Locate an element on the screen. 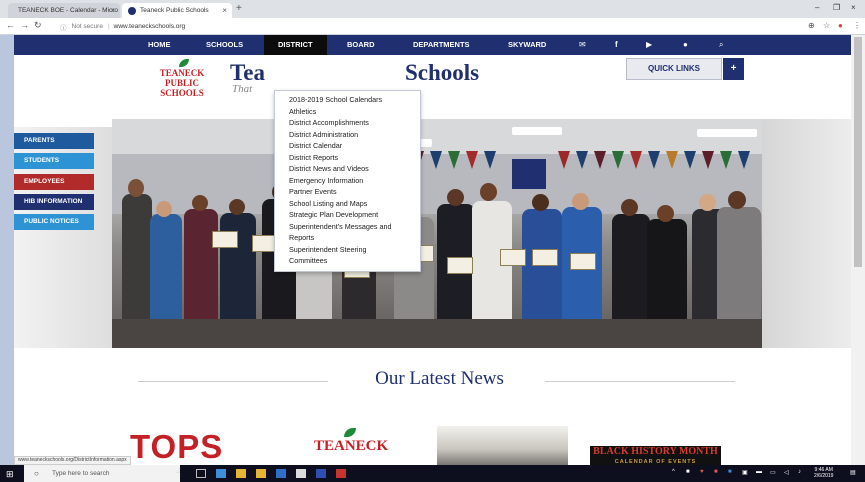  tray-app-icon: ▬ is located at coordinates (759, 472).